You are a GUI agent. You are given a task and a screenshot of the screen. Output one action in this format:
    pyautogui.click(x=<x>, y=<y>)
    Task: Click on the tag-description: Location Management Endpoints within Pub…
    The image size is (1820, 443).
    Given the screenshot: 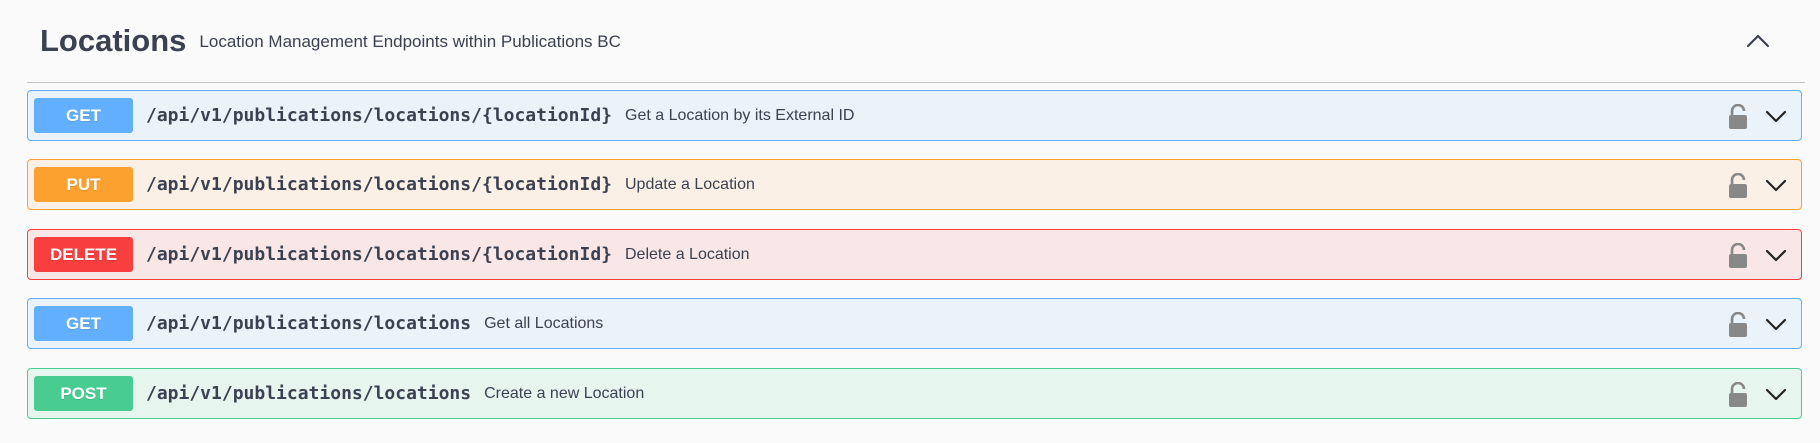 What is the action you would take?
    pyautogui.click(x=410, y=41)
    